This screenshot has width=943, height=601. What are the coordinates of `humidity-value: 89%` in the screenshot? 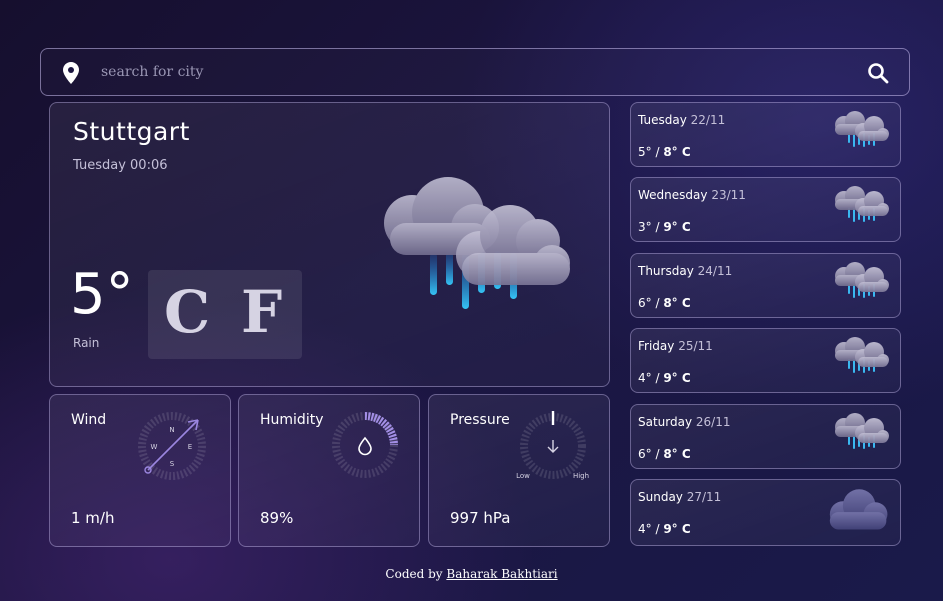 It's located at (277, 518).